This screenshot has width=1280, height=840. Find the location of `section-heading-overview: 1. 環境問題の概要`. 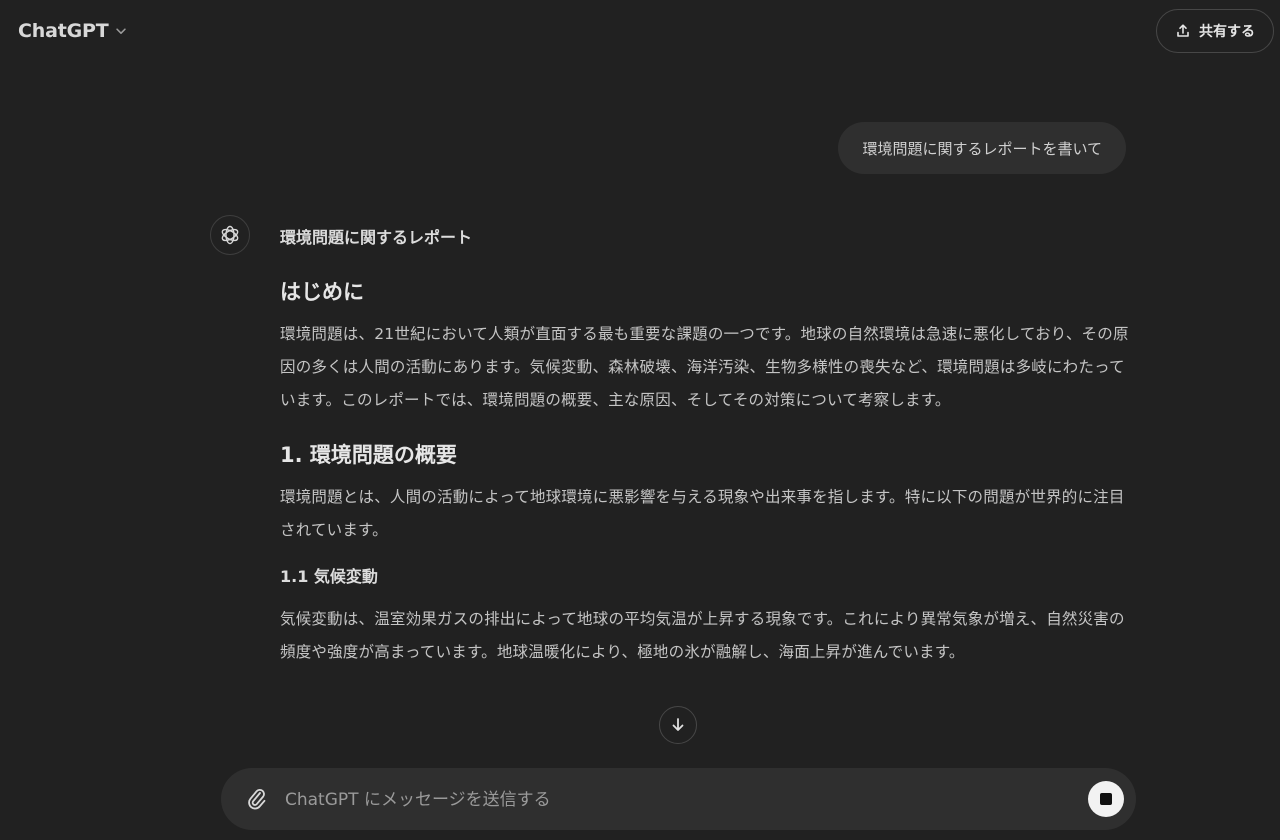

section-heading-overview: 1. 環境問題の概要 is located at coordinates (368, 455).